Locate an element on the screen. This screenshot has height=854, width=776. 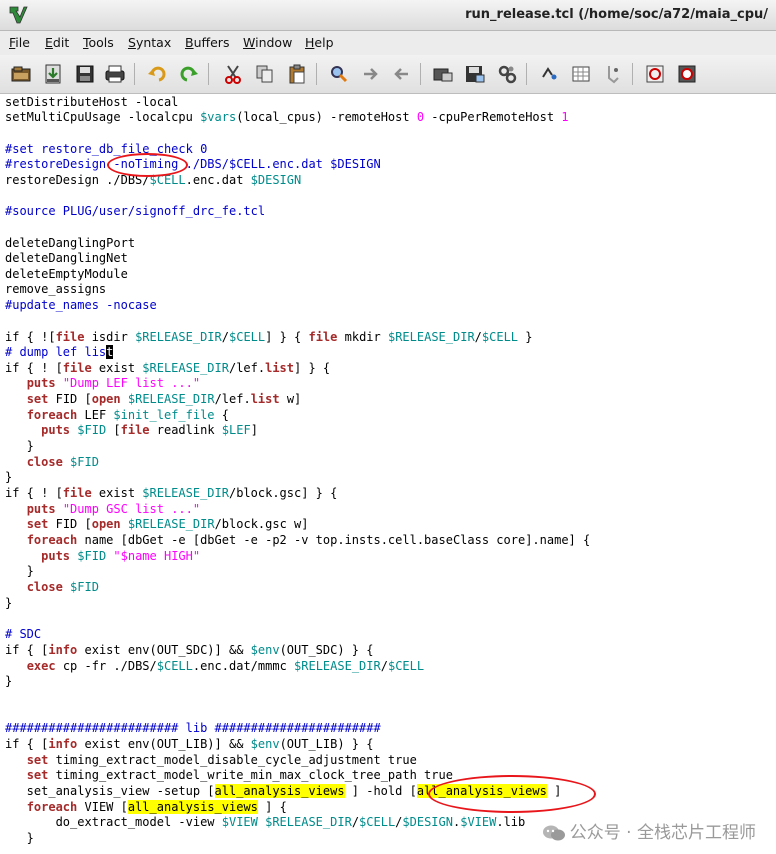
cut-icon is located at coordinates (233, 74).